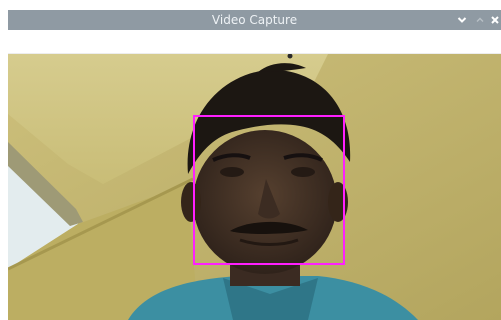 Image resolution: width=501 pixels, height=320 pixels. Describe the element at coordinates (303, 172) in the screenshot. I see `right-eye` at that location.